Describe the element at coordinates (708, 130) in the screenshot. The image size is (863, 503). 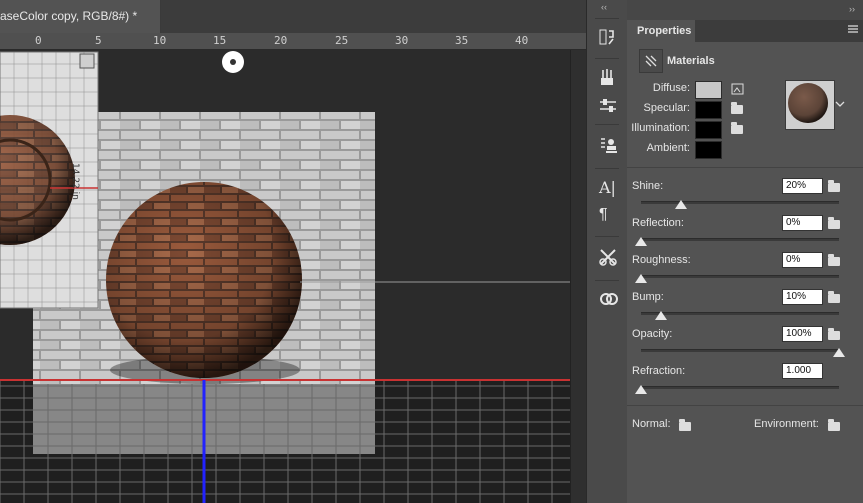
I see `illumination-swatch` at that location.